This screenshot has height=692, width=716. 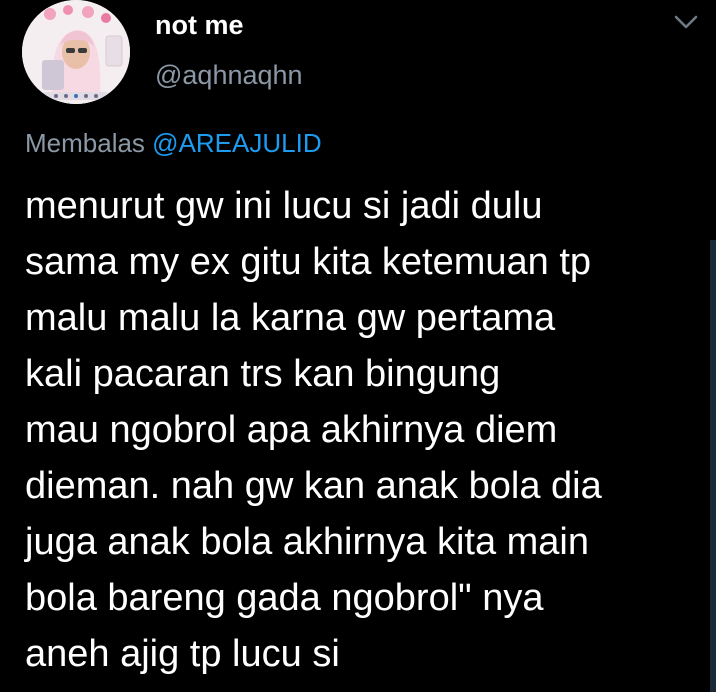 What do you see at coordinates (307, 542) in the screenshot?
I see `tweet-line: juga anak bola akhirnya kita main` at bounding box center [307, 542].